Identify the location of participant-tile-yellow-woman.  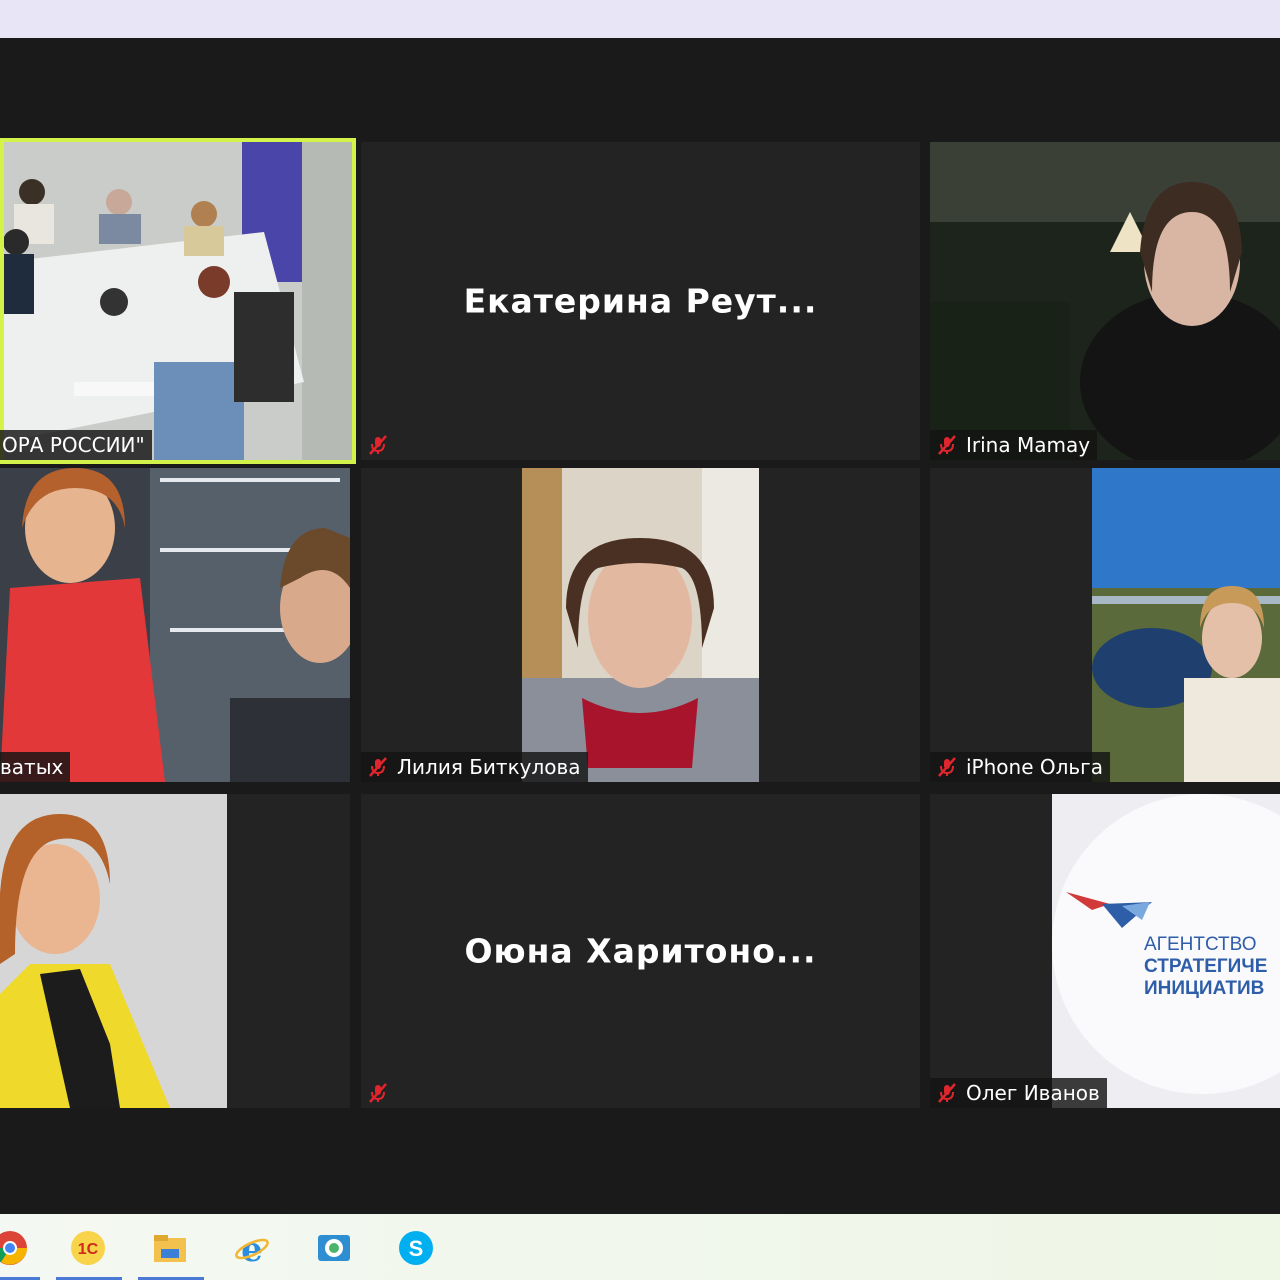
(175, 951).